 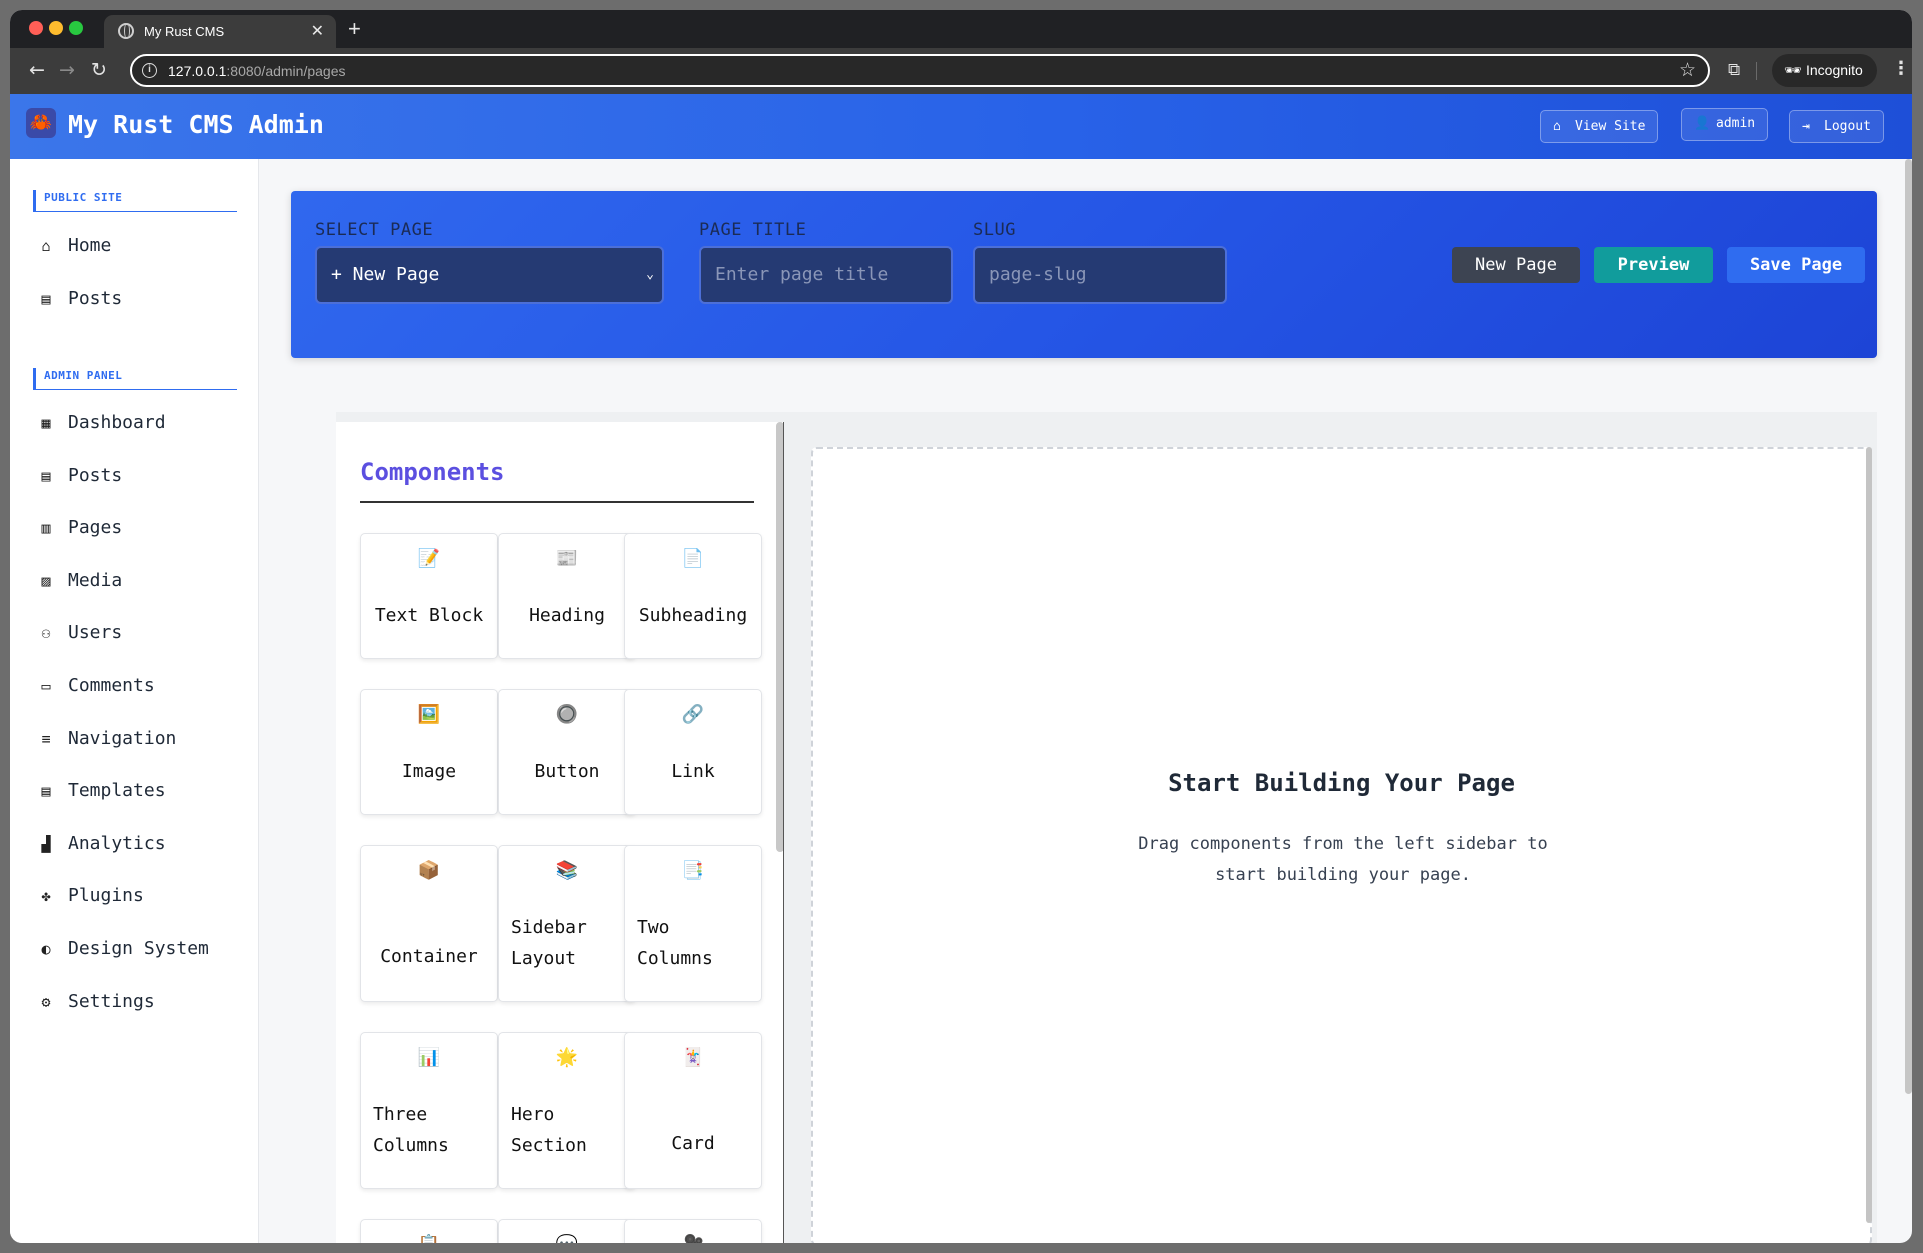 What do you see at coordinates (135, 201) in the screenshot?
I see `public-site-section-title: PUBLIC SITE` at bounding box center [135, 201].